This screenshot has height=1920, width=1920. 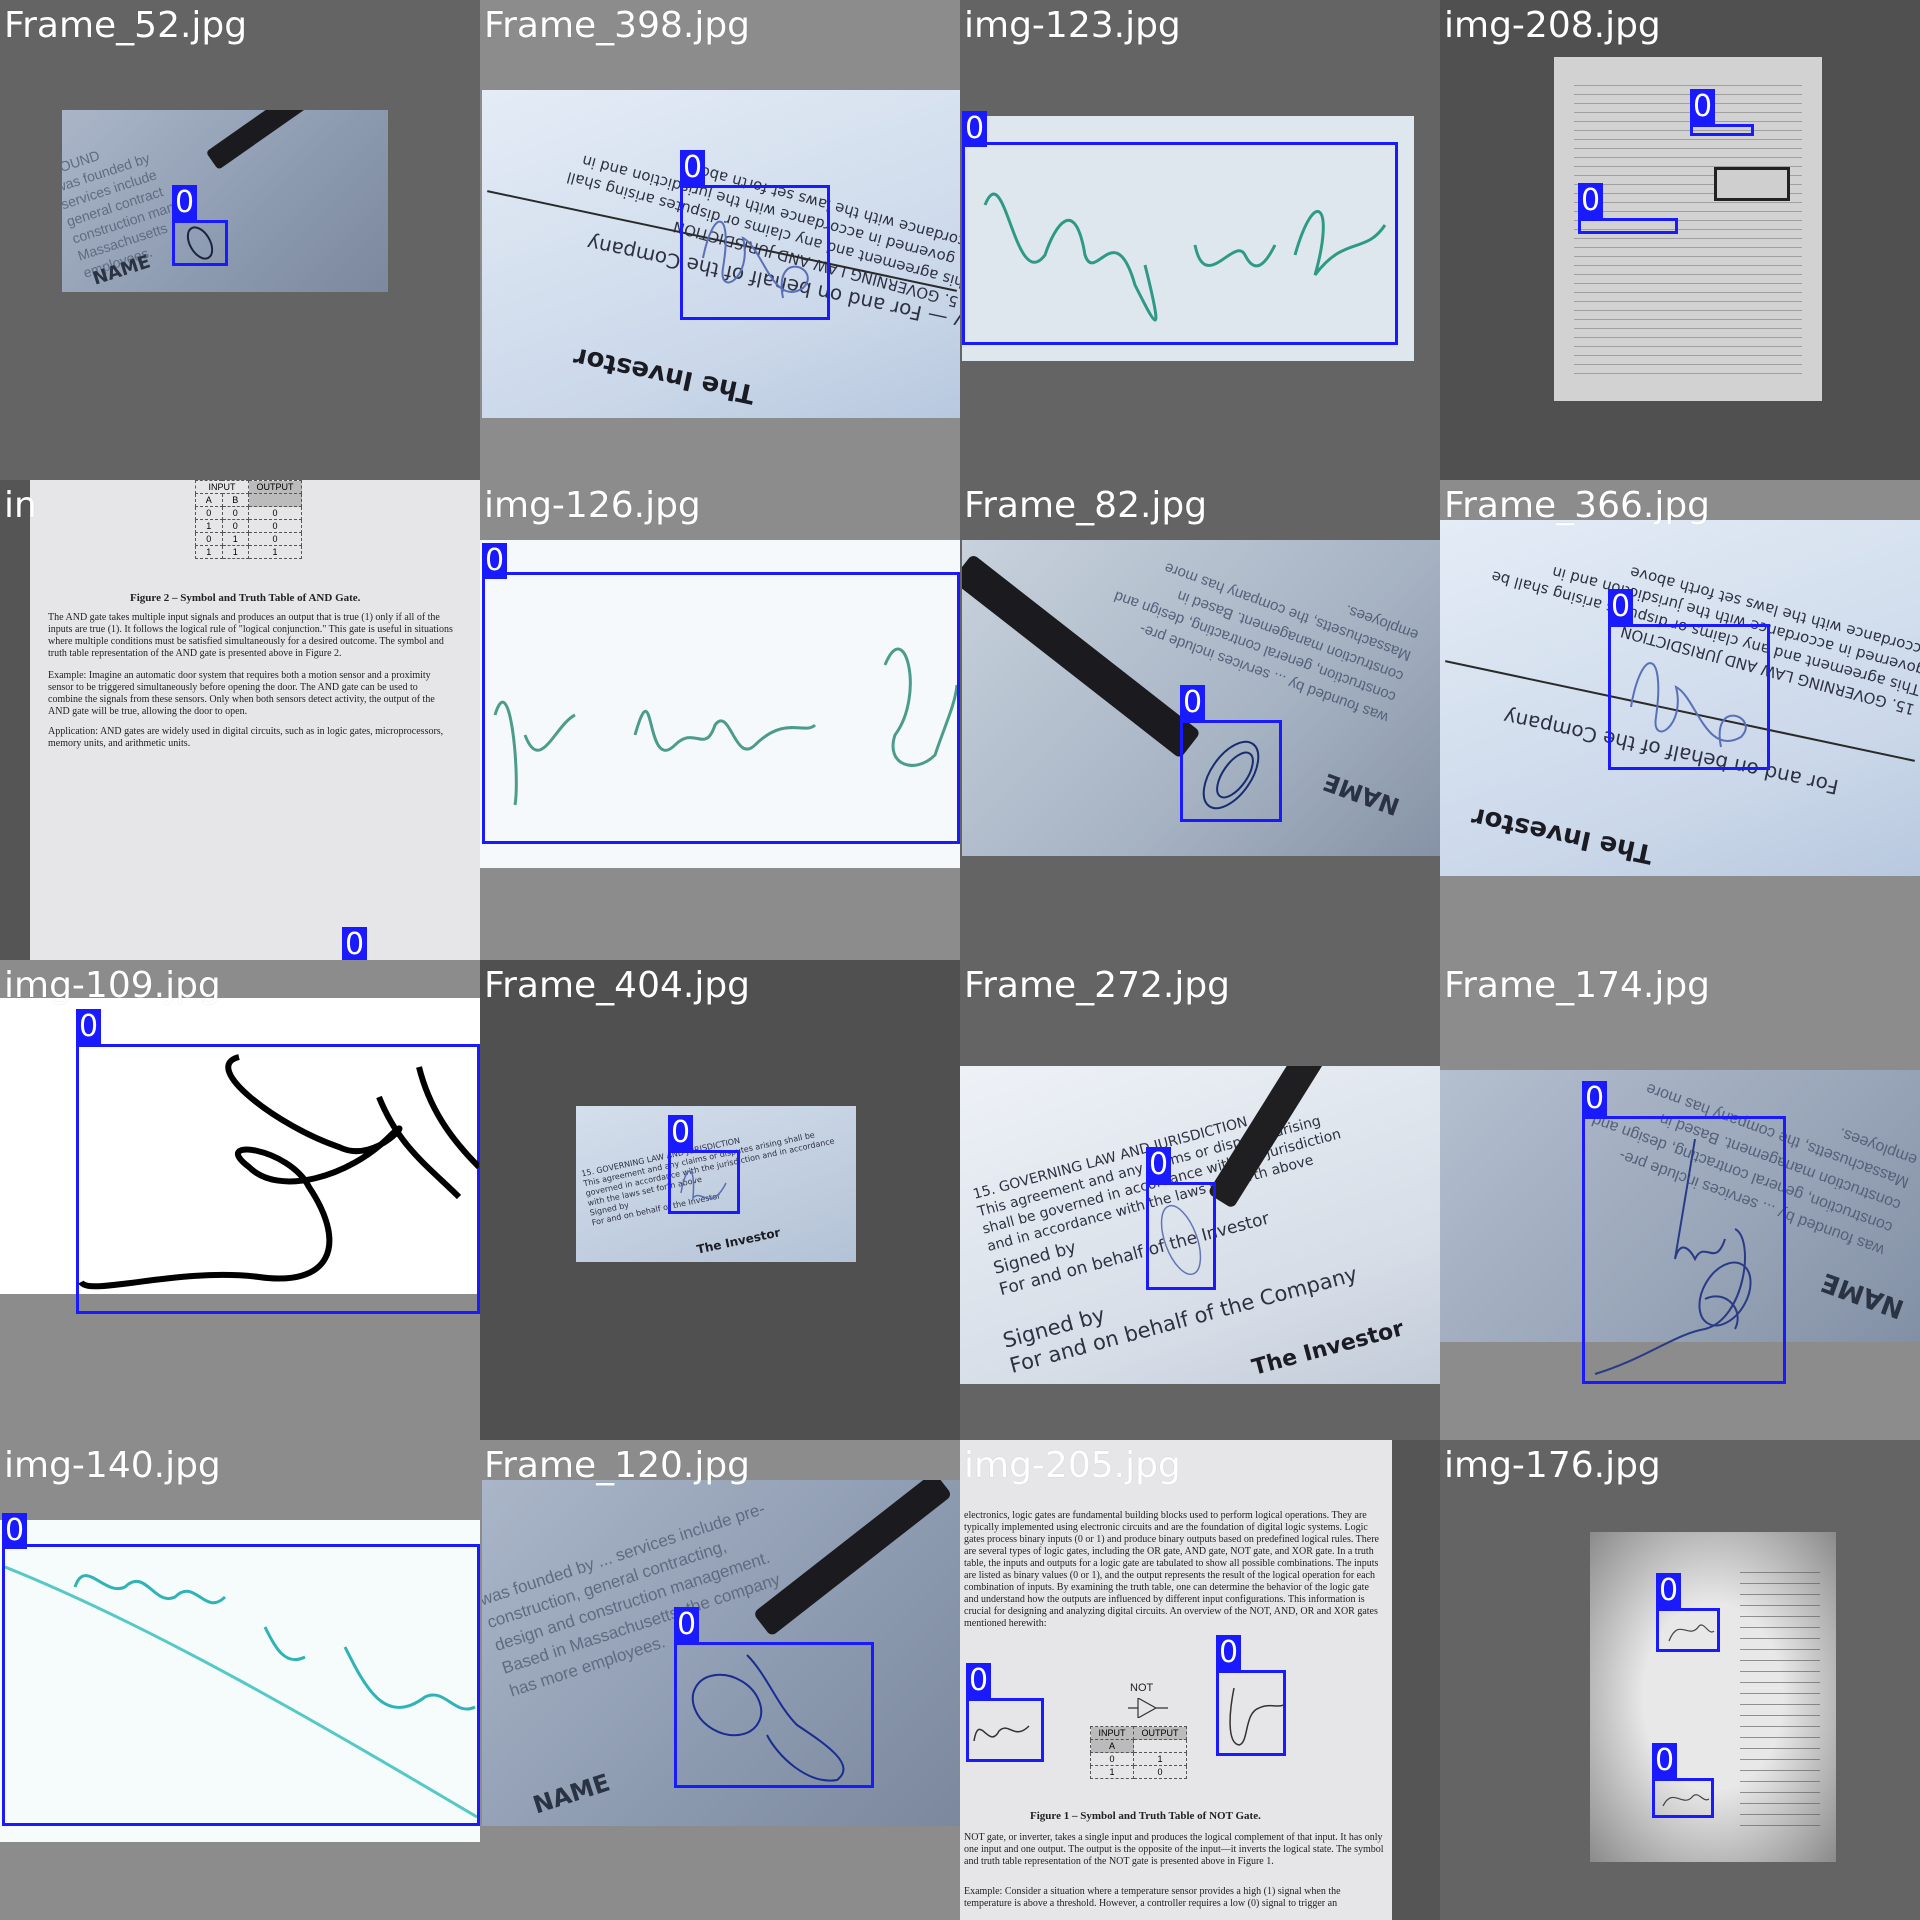 I want to click on truth-table: INPUT OUTPUT A 01 10, so click(x=1138, y=1752).